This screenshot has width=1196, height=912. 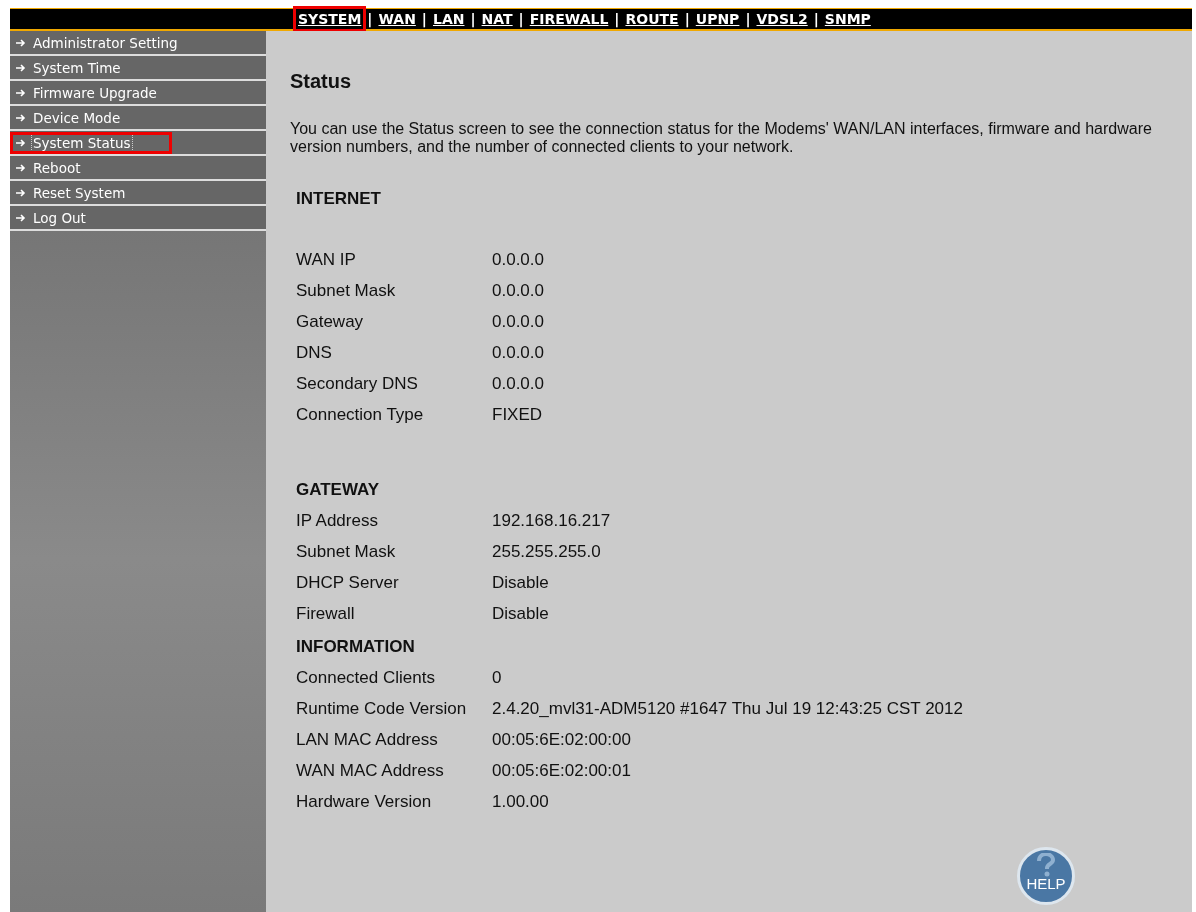 What do you see at coordinates (520, 801) in the screenshot?
I see `field-value: 1.00.00` at bounding box center [520, 801].